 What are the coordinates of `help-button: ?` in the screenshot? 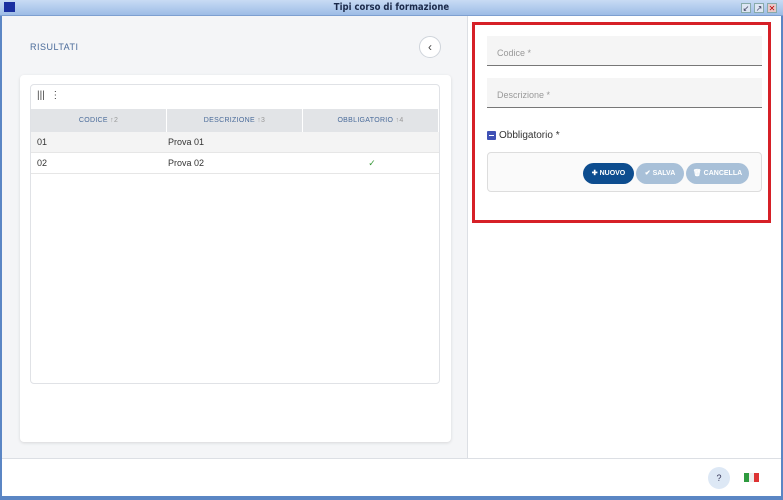 It's located at (719, 478).